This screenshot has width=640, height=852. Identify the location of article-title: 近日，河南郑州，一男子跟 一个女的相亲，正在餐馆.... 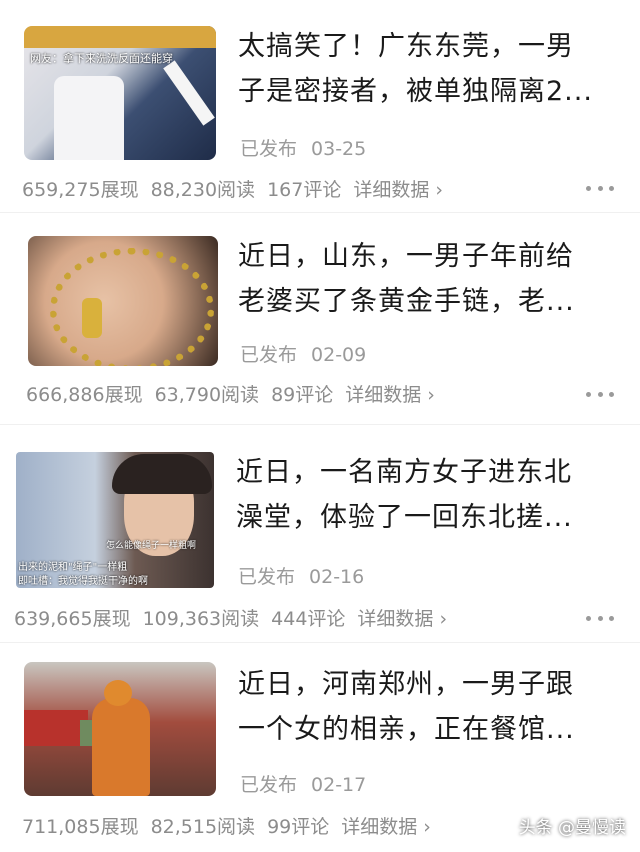
(406, 707).